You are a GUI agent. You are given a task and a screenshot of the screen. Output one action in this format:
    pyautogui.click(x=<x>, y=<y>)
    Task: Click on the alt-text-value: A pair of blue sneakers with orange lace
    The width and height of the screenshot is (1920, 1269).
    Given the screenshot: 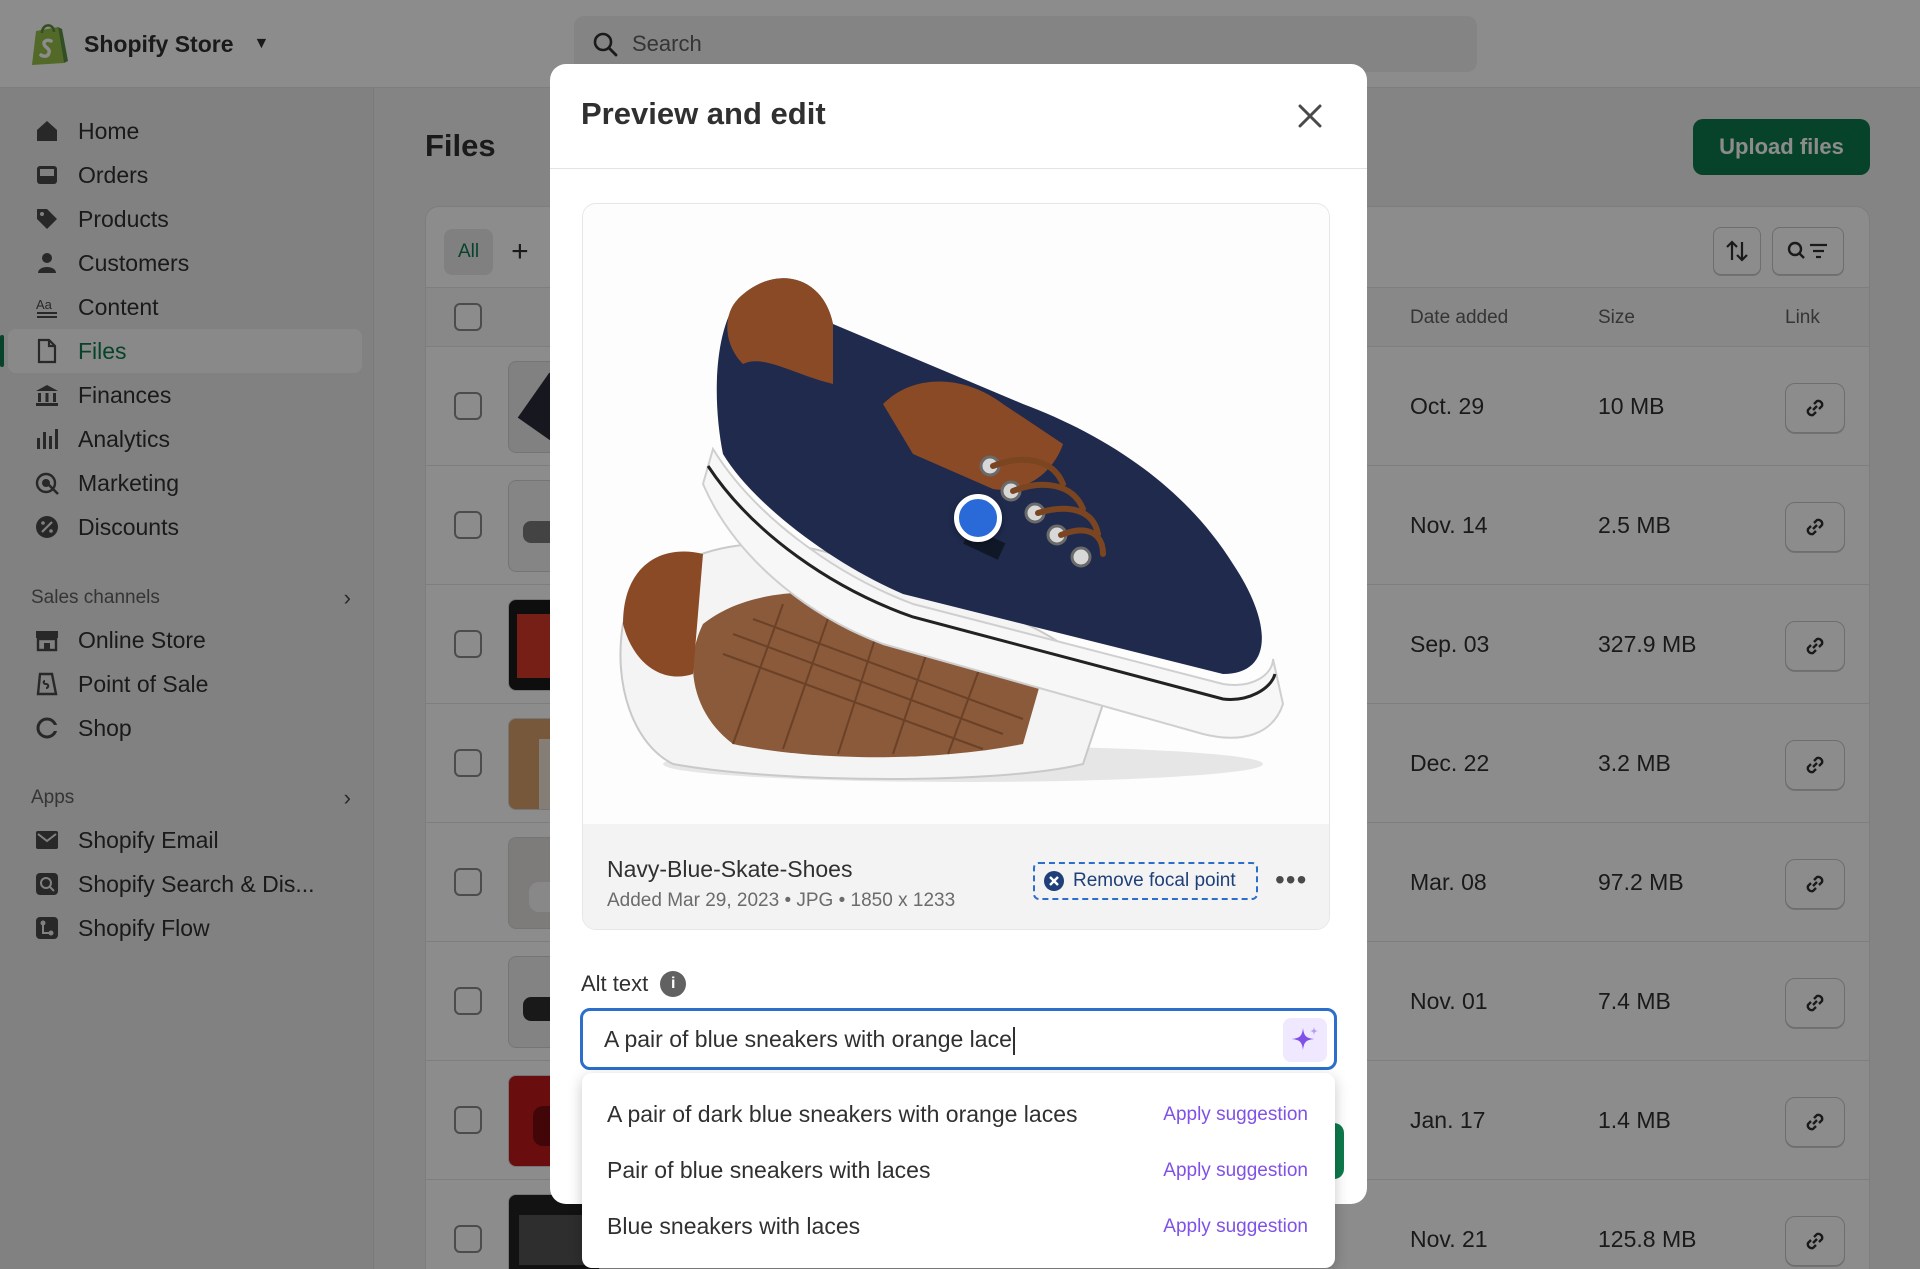 What is the action you would take?
    pyautogui.click(x=809, y=1040)
    